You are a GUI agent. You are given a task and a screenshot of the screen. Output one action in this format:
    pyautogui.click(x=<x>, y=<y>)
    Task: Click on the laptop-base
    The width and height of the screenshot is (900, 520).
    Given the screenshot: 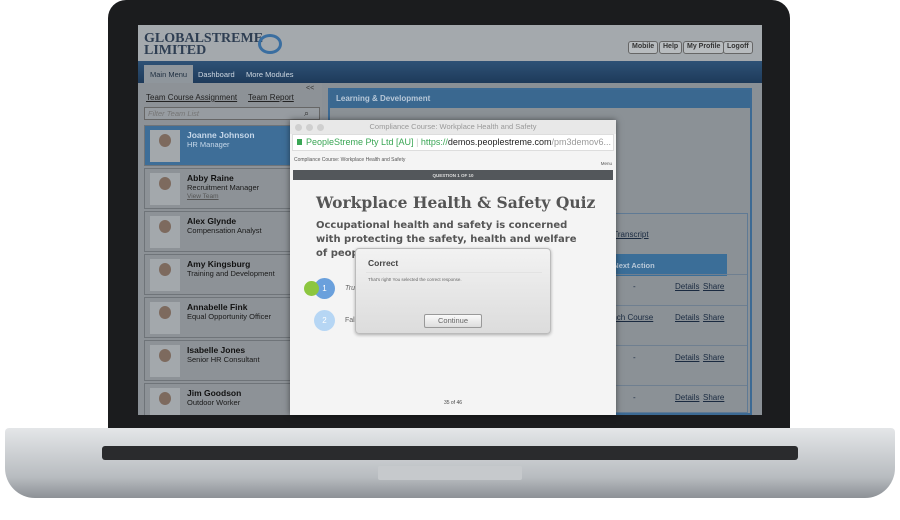 What is the action you would take?
    pyautogui.click(x=450, y=463)
    